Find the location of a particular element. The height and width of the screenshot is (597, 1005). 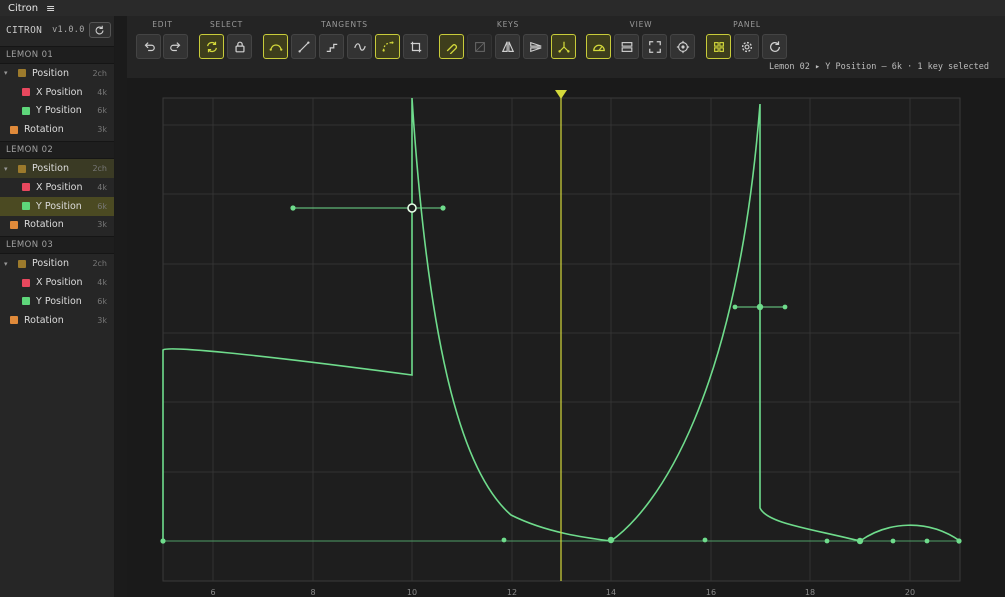

tangent-free-button is located at coordinates (387, 46).